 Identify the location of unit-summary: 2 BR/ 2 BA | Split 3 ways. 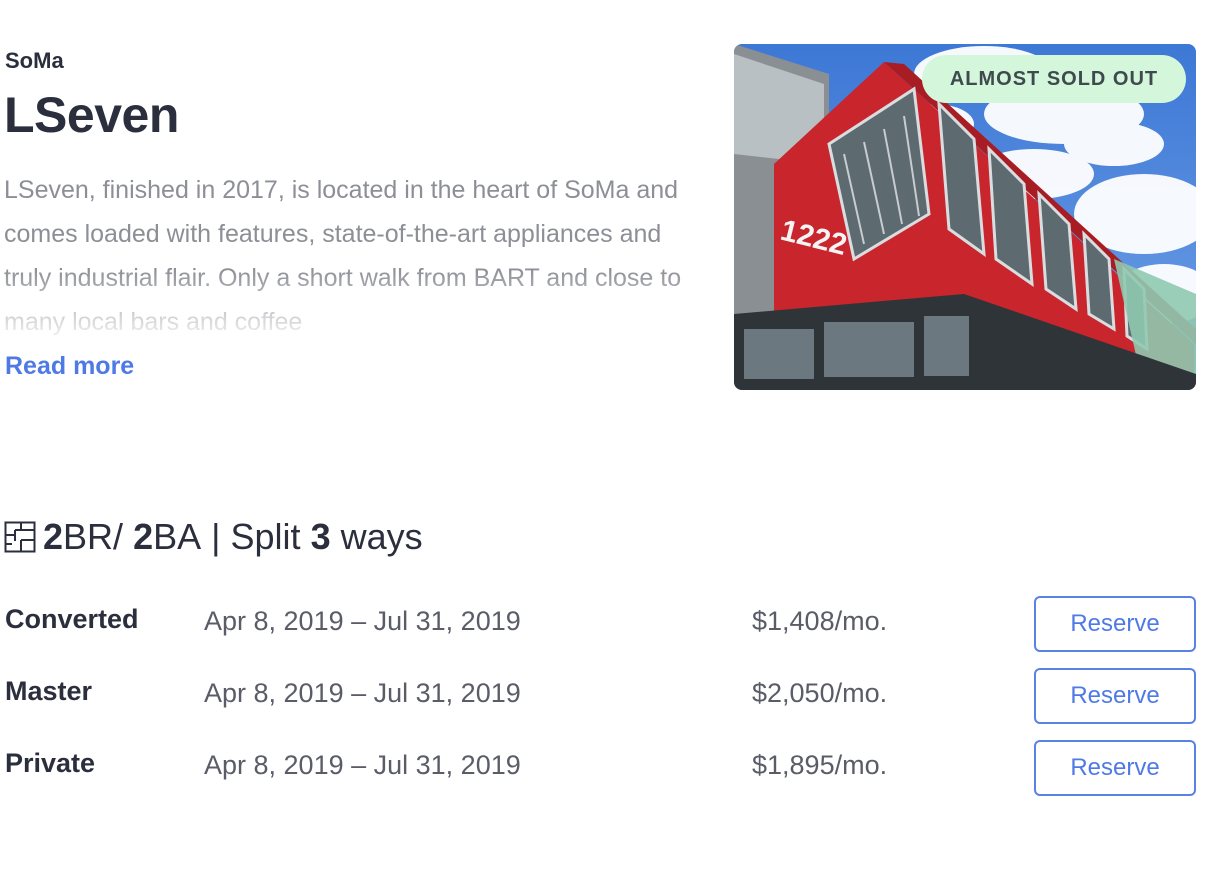
(213, 537).